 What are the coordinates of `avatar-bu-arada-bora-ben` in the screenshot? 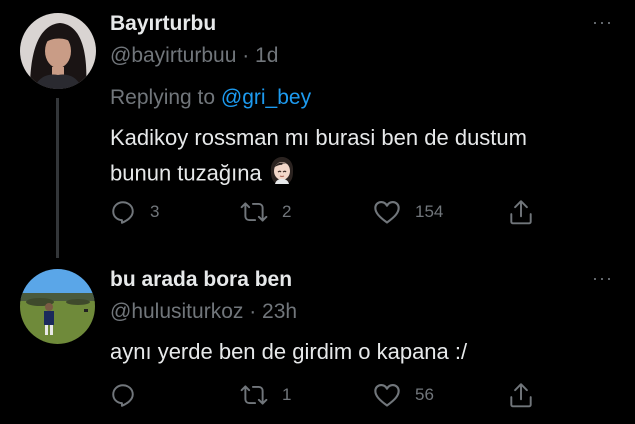 It's located at (57, 306).